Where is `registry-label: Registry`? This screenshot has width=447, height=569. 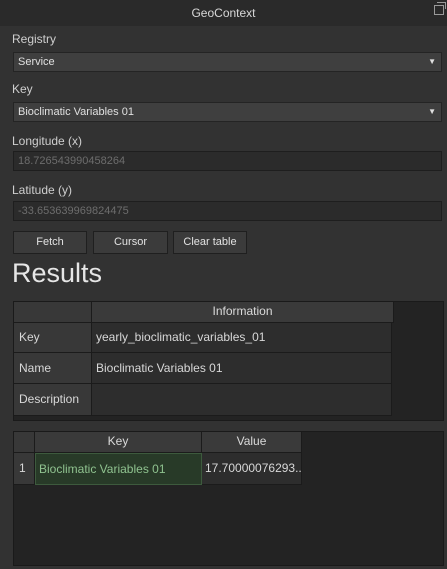 registry-label: Registry is located at coordinates (34, 39).